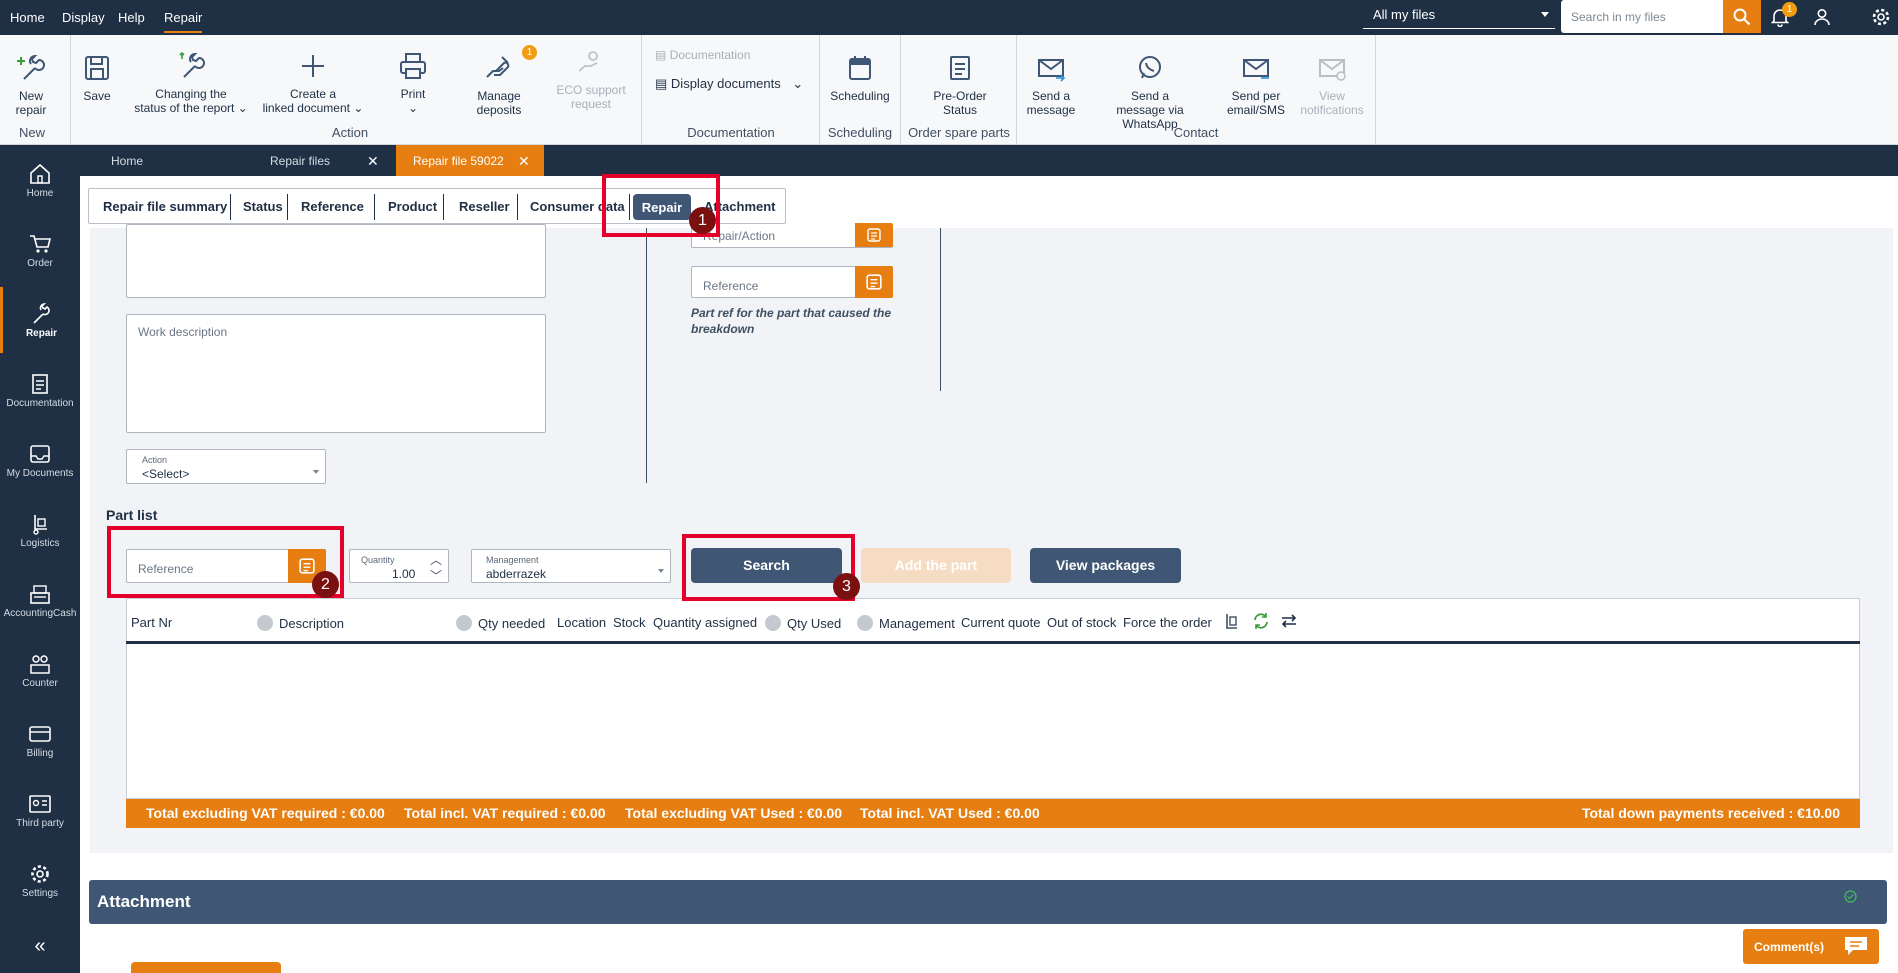  Describe the element at coordinates (960, 110) in the screenshot. I see `pre-order-label-2: Status` at that location.